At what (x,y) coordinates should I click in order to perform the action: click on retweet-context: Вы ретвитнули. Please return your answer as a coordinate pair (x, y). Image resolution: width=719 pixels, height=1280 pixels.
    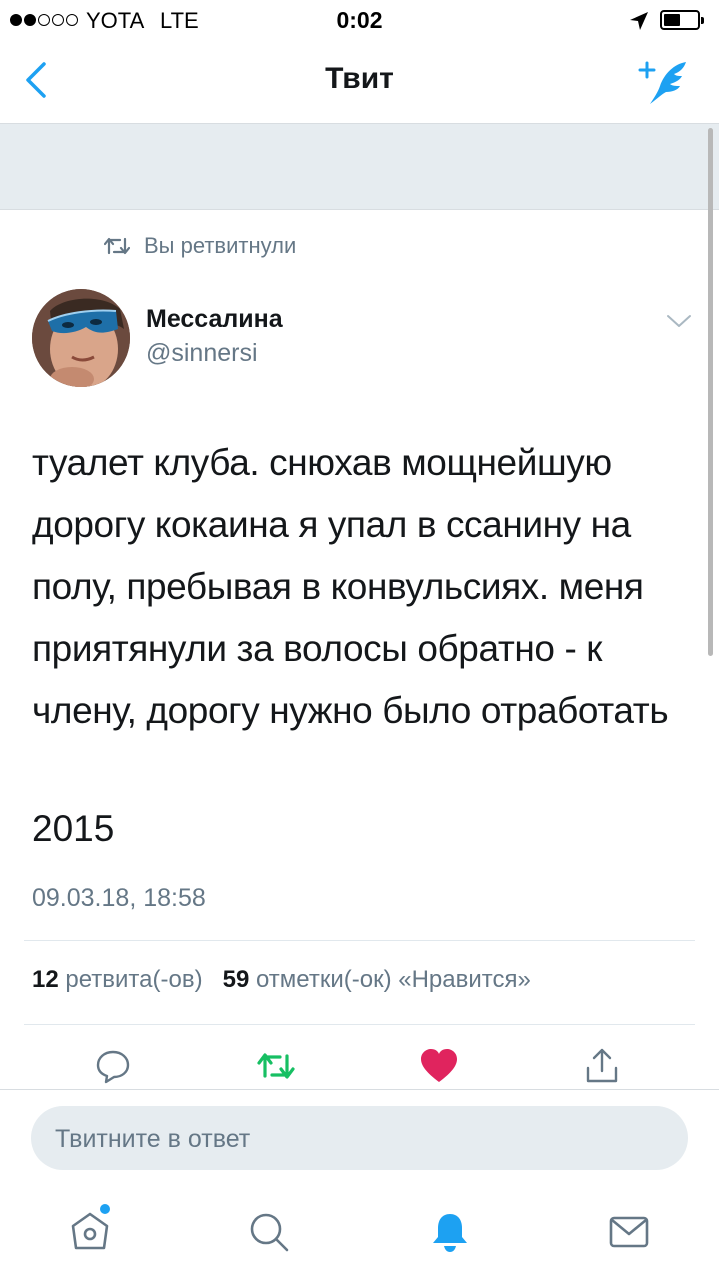
    Looking at the image, I should click on (200, 246).